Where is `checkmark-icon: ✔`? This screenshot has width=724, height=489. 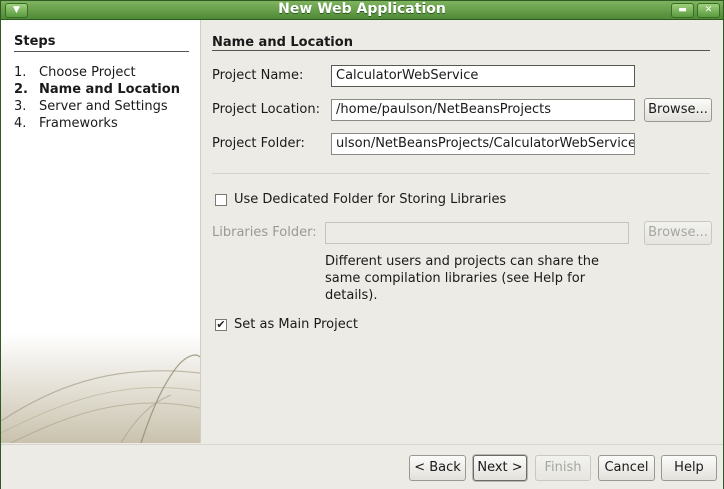 checkmark-icon: ✔ is located at coordinates (221, 324).